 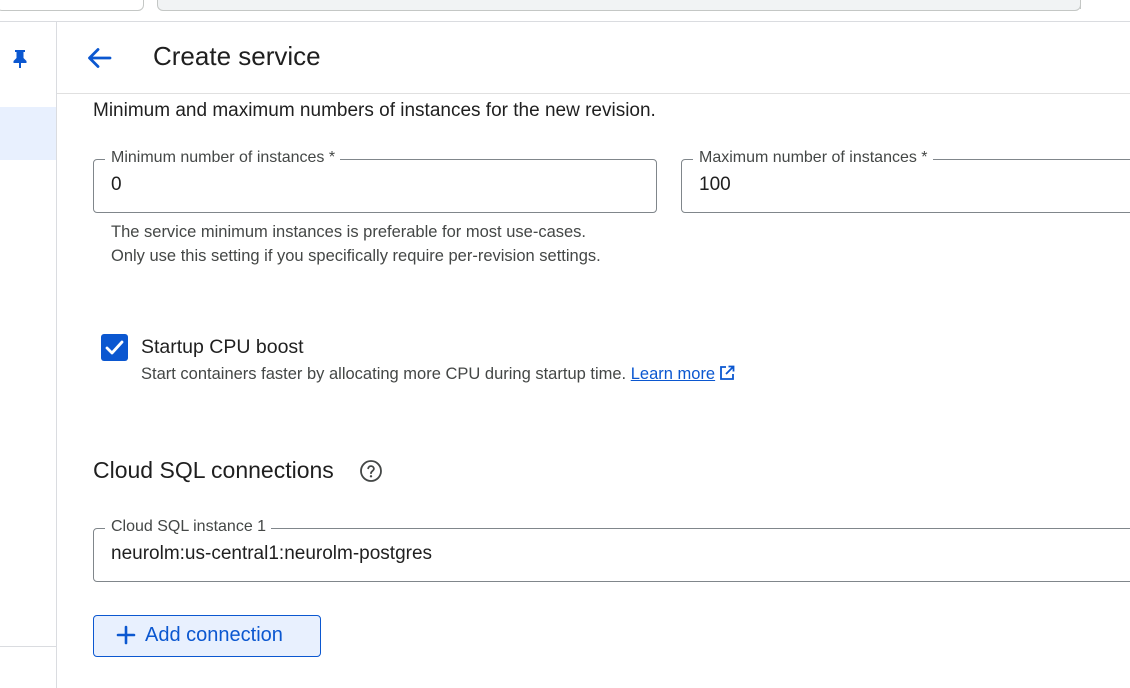 I want to click on top-search-bar, so click(x=619, y=5).